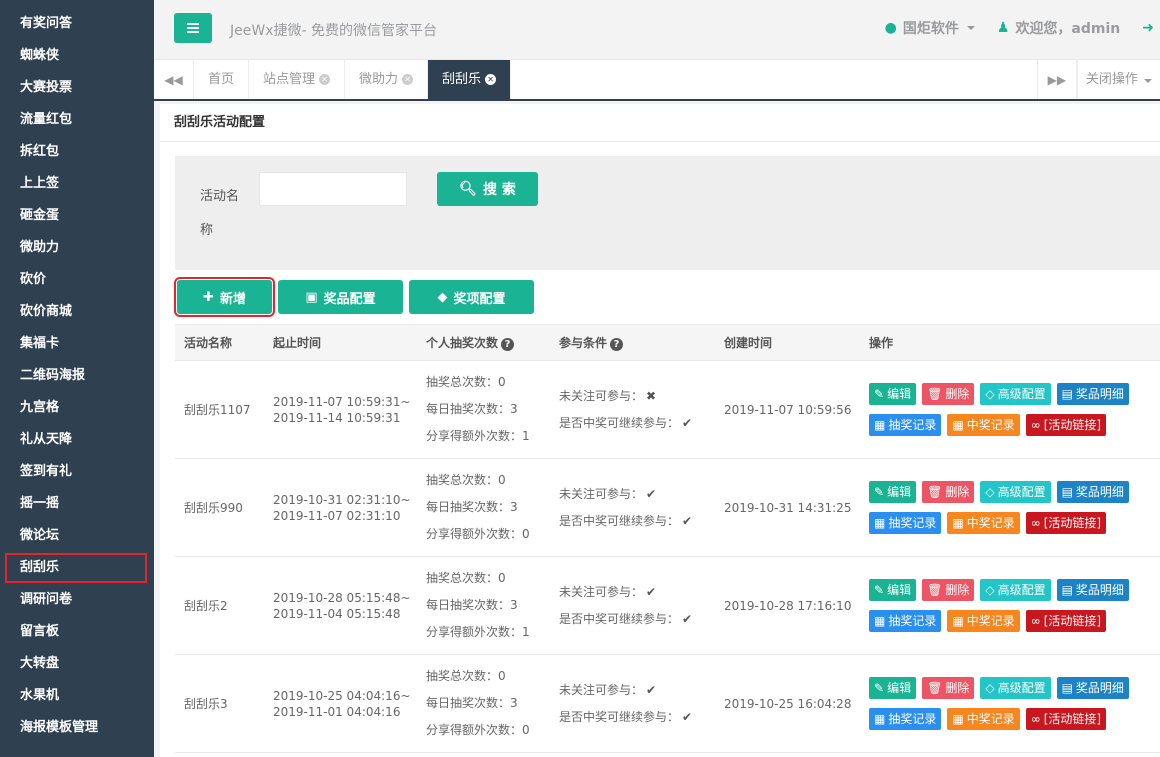 The width and height of the screenshot is (1160, 757). What do you see at coordinates (1118, 79) in the screenshot?
I see `close-operations-menu: 关闭操作` at bounding box center [1118, 79].